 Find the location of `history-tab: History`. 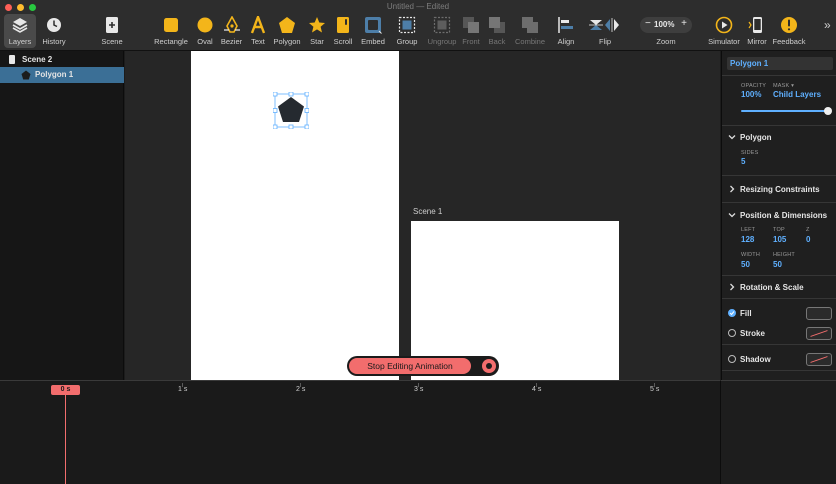

history-tab: History is located at coordinates (54, 32).